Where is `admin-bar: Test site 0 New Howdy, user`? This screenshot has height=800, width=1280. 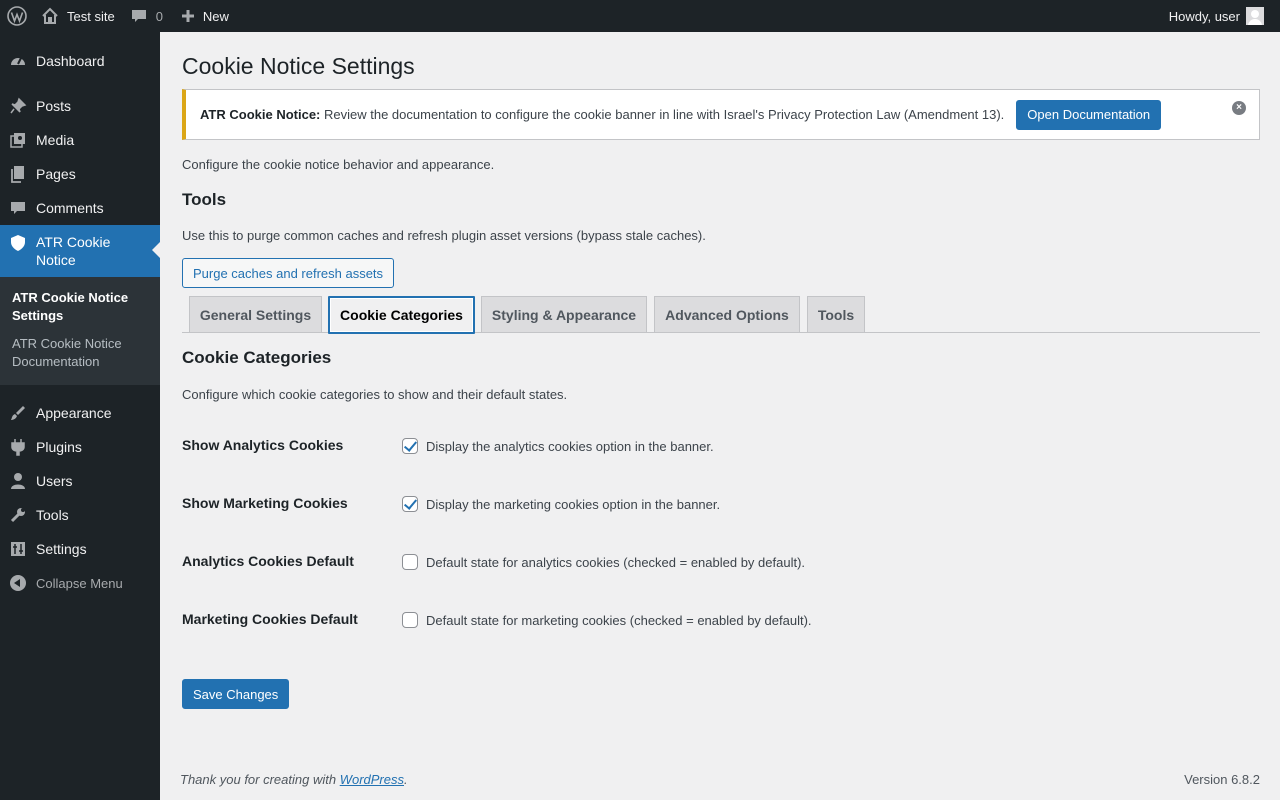 admin-bar: Test site 0 New Howdy, user is located at coordinates (640, 16).